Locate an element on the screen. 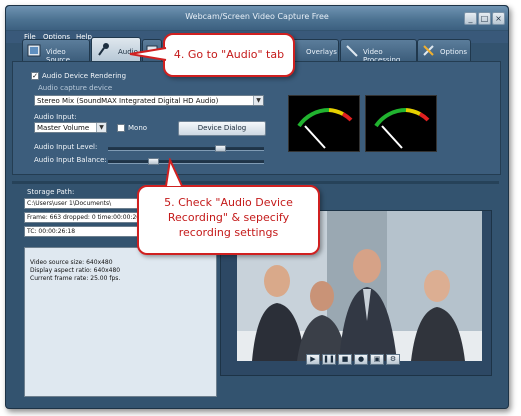  stat-frame-rate: Current frame rate: 25.00 fps. is located at coordinates (75, 278).